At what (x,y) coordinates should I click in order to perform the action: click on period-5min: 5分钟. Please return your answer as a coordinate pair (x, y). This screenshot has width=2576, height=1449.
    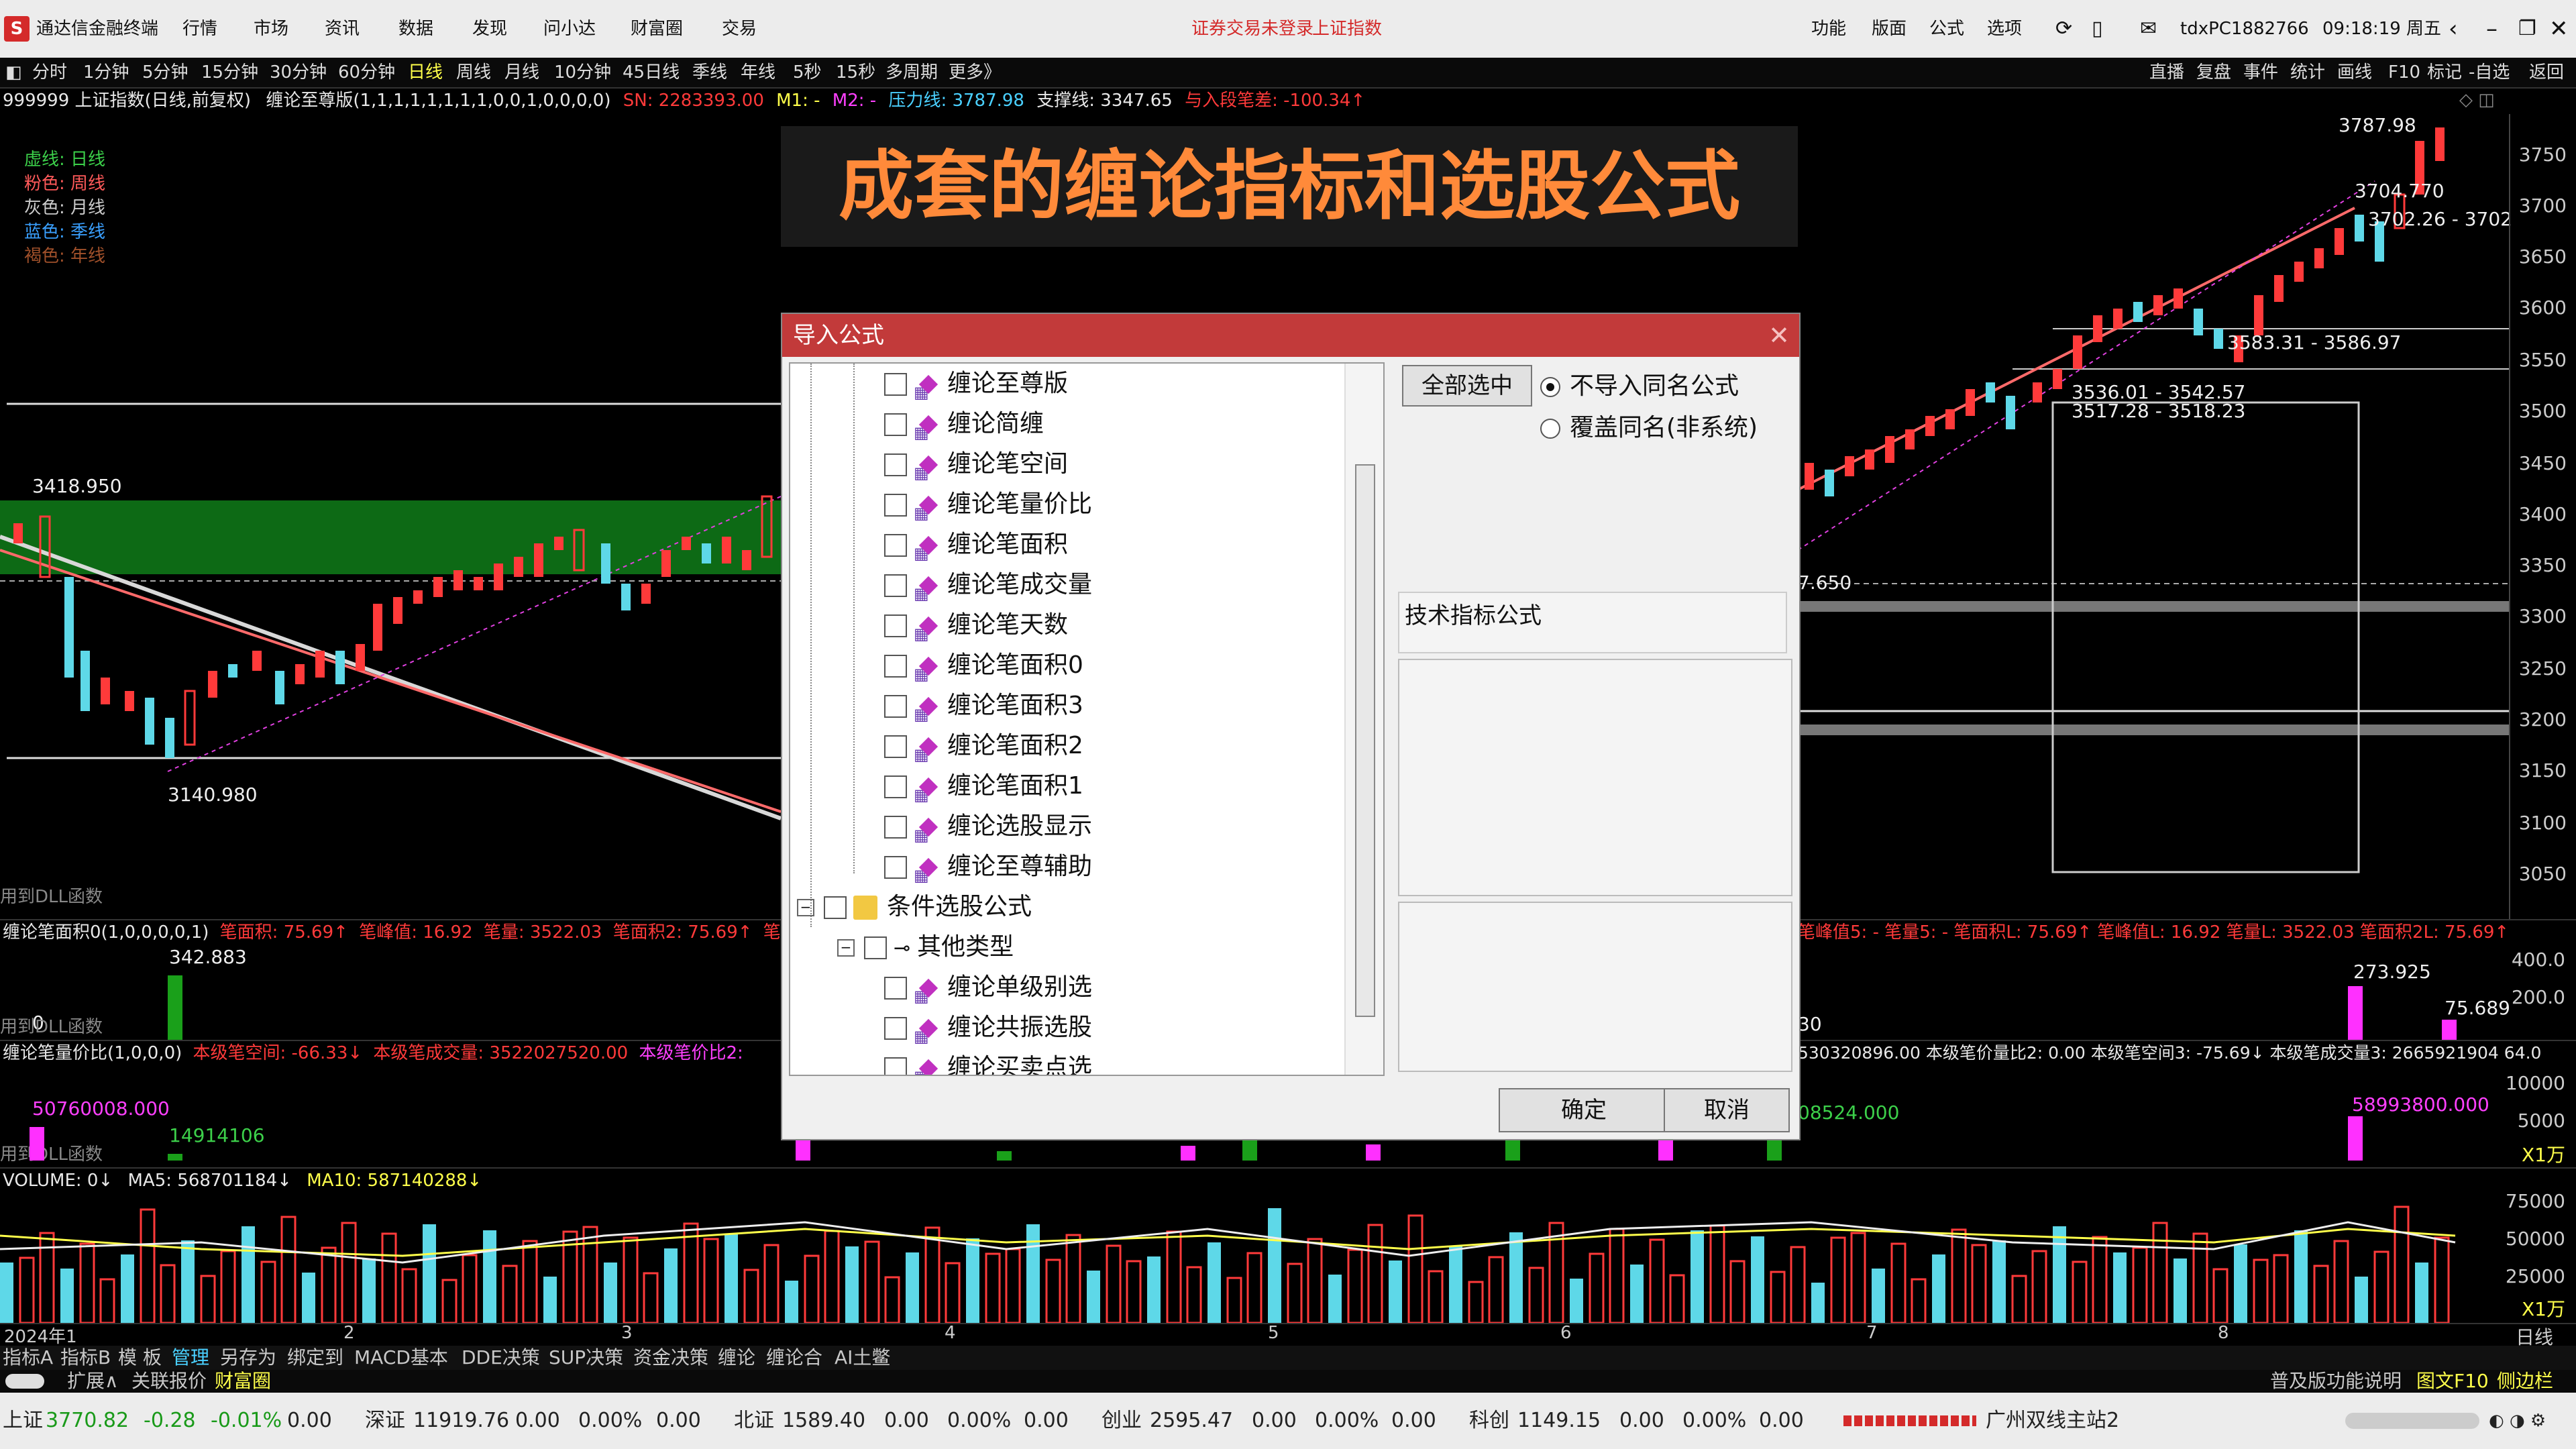
    Looking at the image, I should click on (165, 72).